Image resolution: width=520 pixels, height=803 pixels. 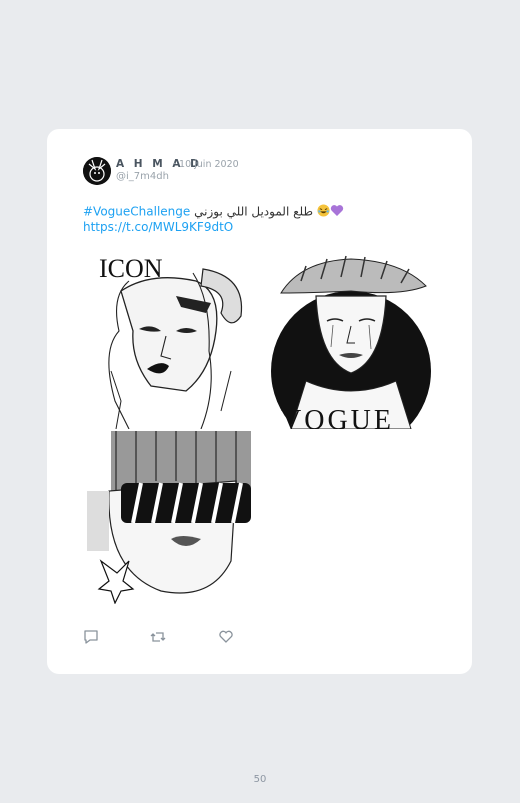 What do you see at coordinates (206, 164) in the screenshot?
I see `tweet-date: · 10 juin 2020` at bounding box center [206, 164].